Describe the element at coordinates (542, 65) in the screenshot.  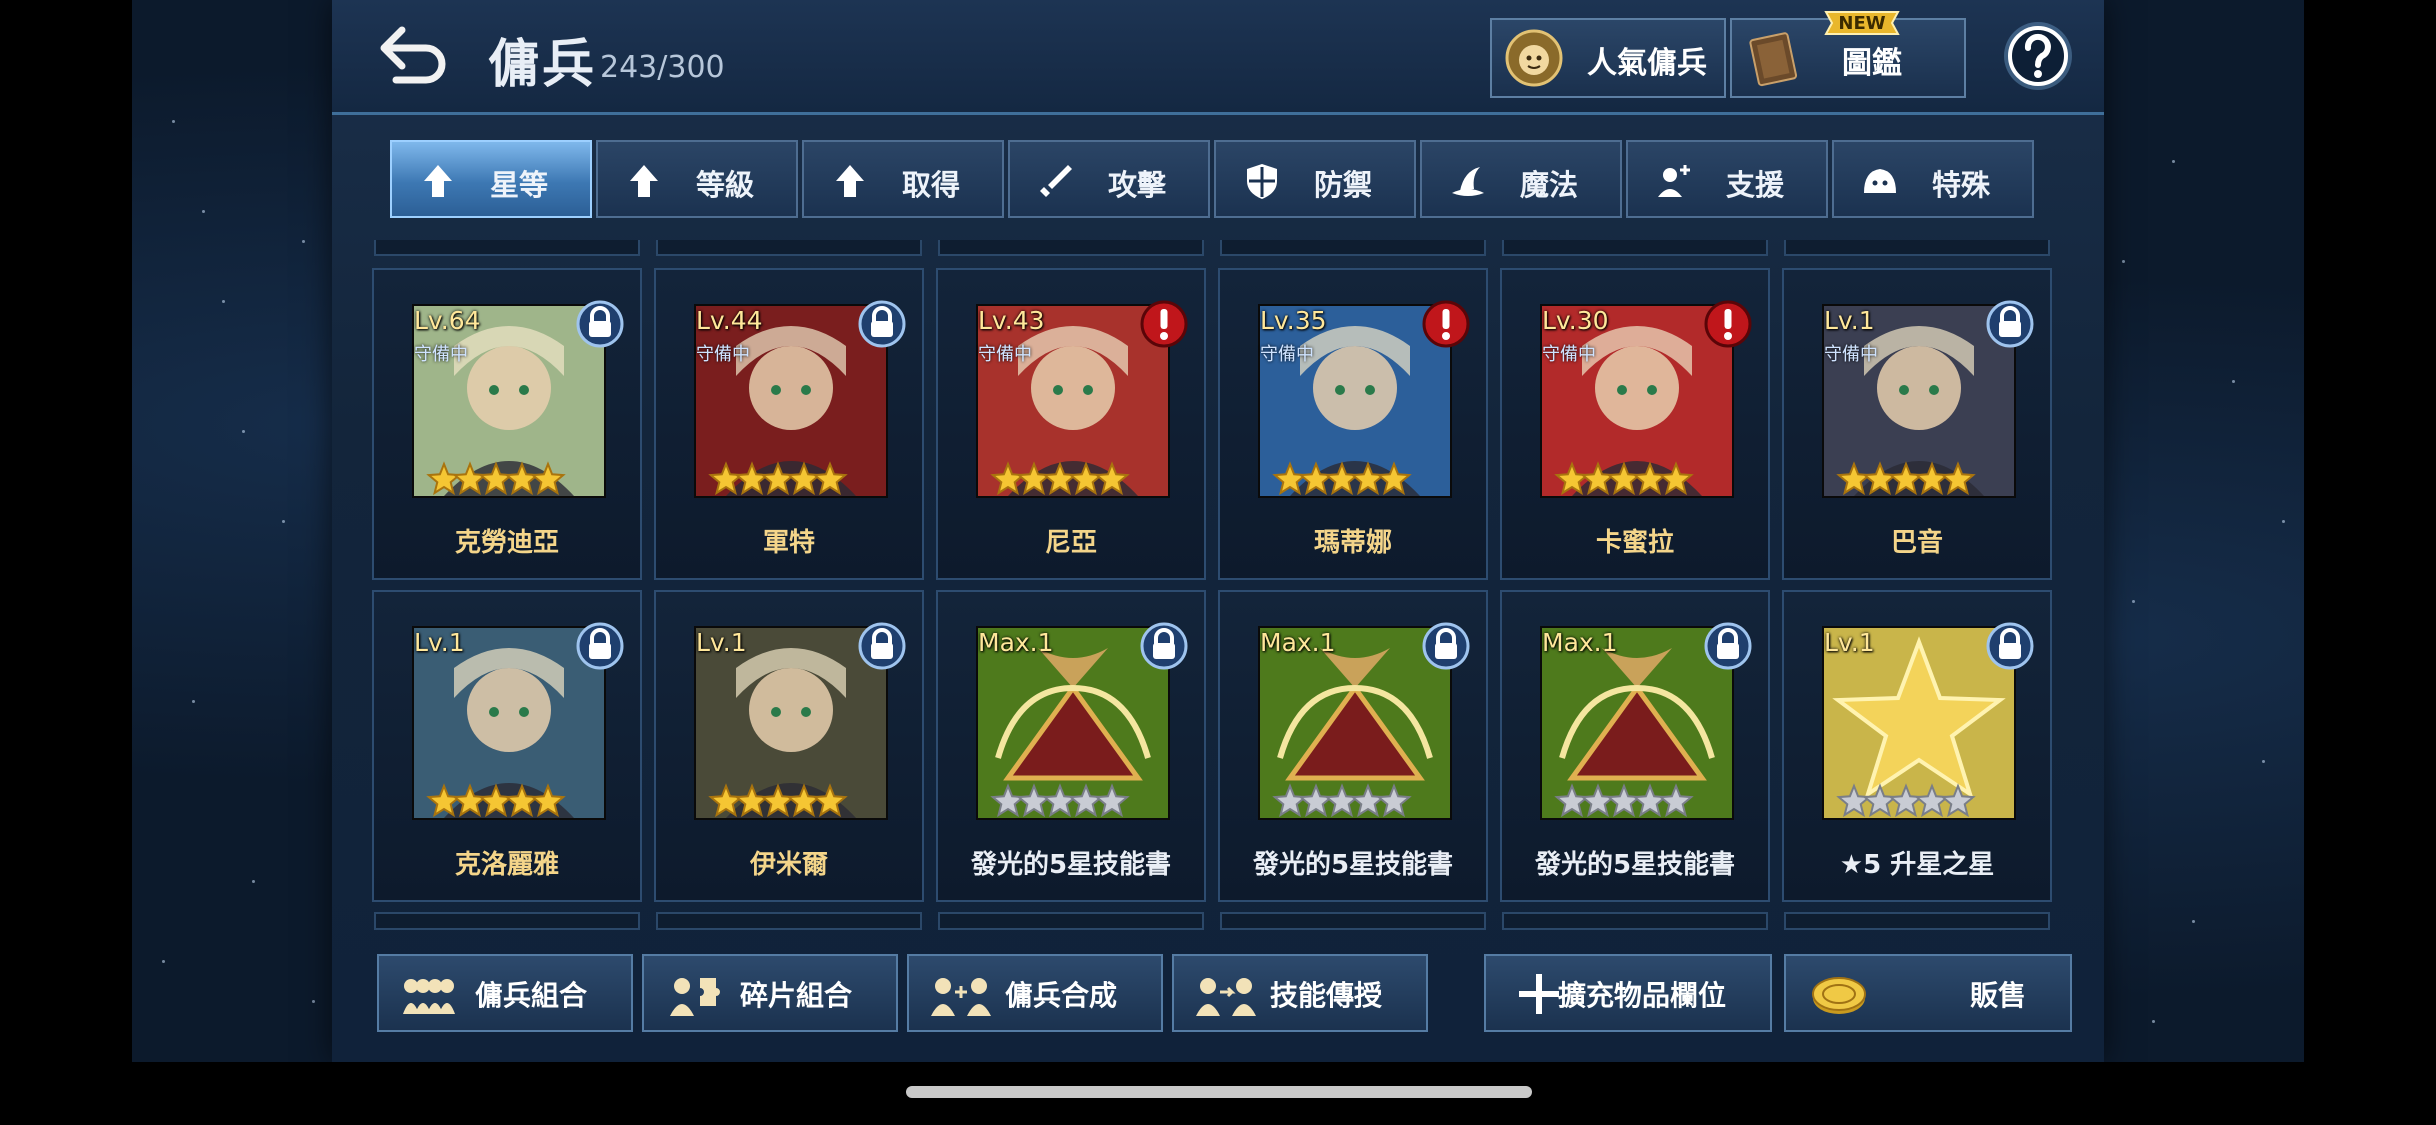
I see `page-title: 傭兵` at that location.